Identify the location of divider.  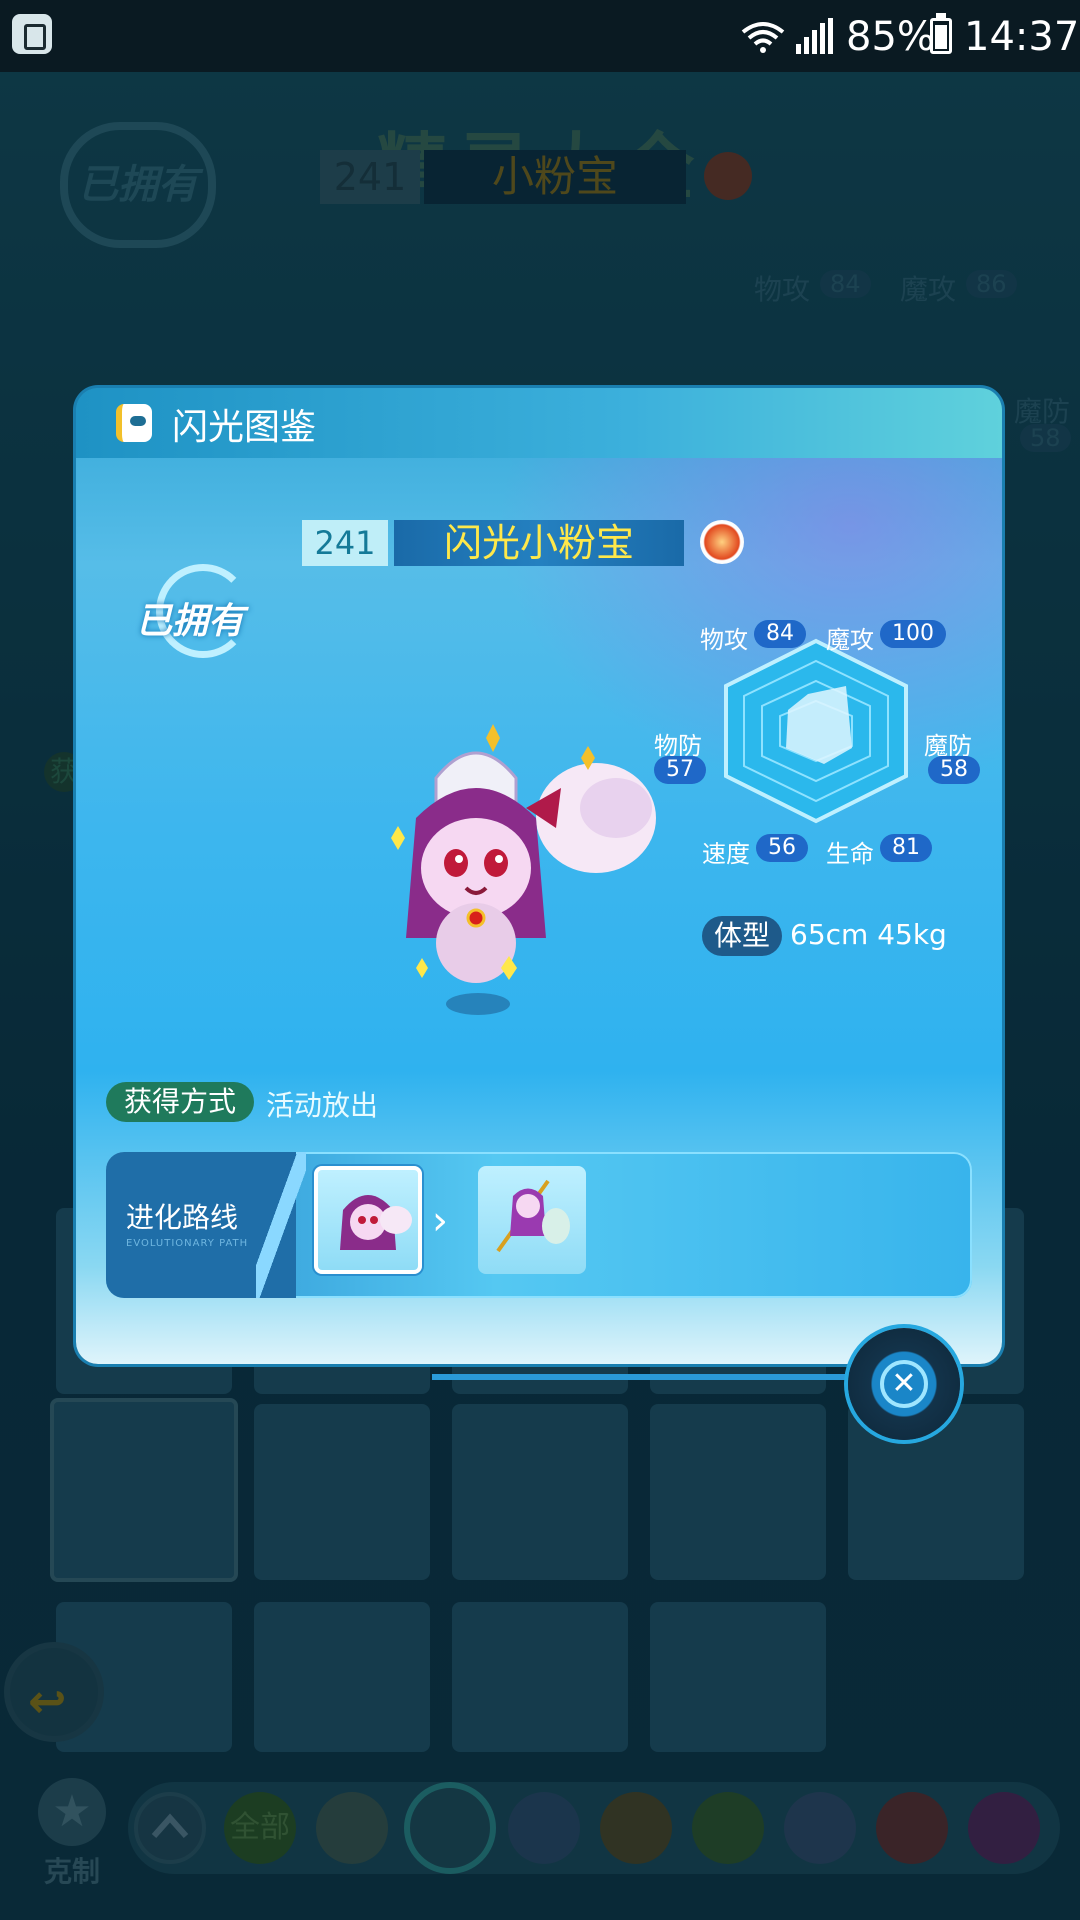
(281, 1225).